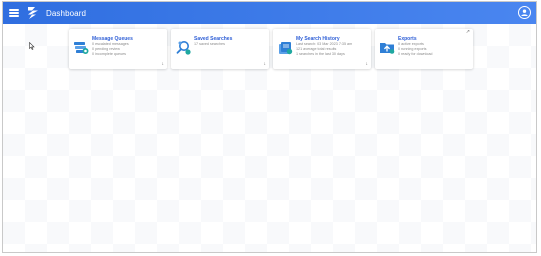 This screenshot has width=541, height=256. What do you see at coordinates (269, 13) in the screenshot?
I see `top-app-bar: Dashboard` at bounding box center [269, 13].